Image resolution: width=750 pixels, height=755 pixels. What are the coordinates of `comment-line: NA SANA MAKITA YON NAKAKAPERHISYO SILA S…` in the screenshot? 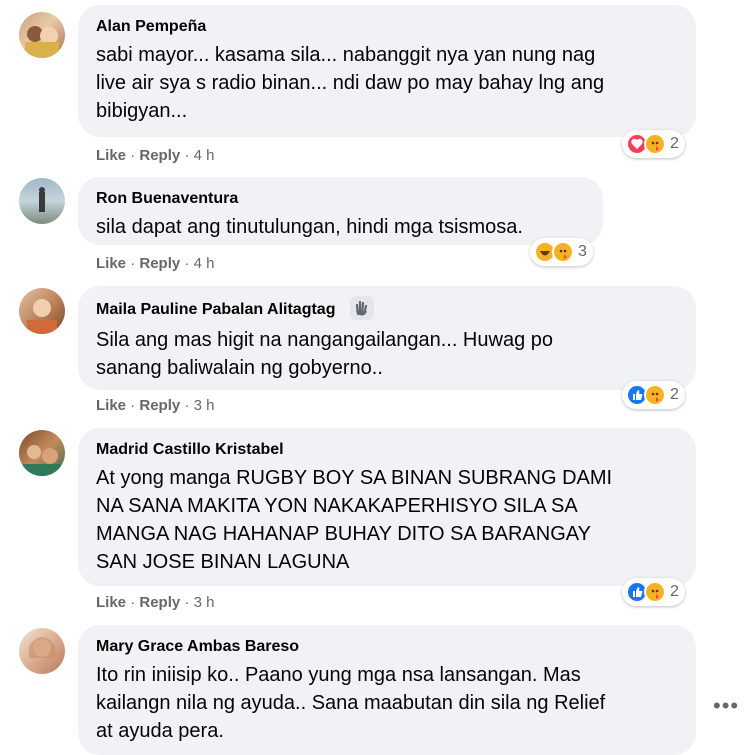 It's located at (337, 506).